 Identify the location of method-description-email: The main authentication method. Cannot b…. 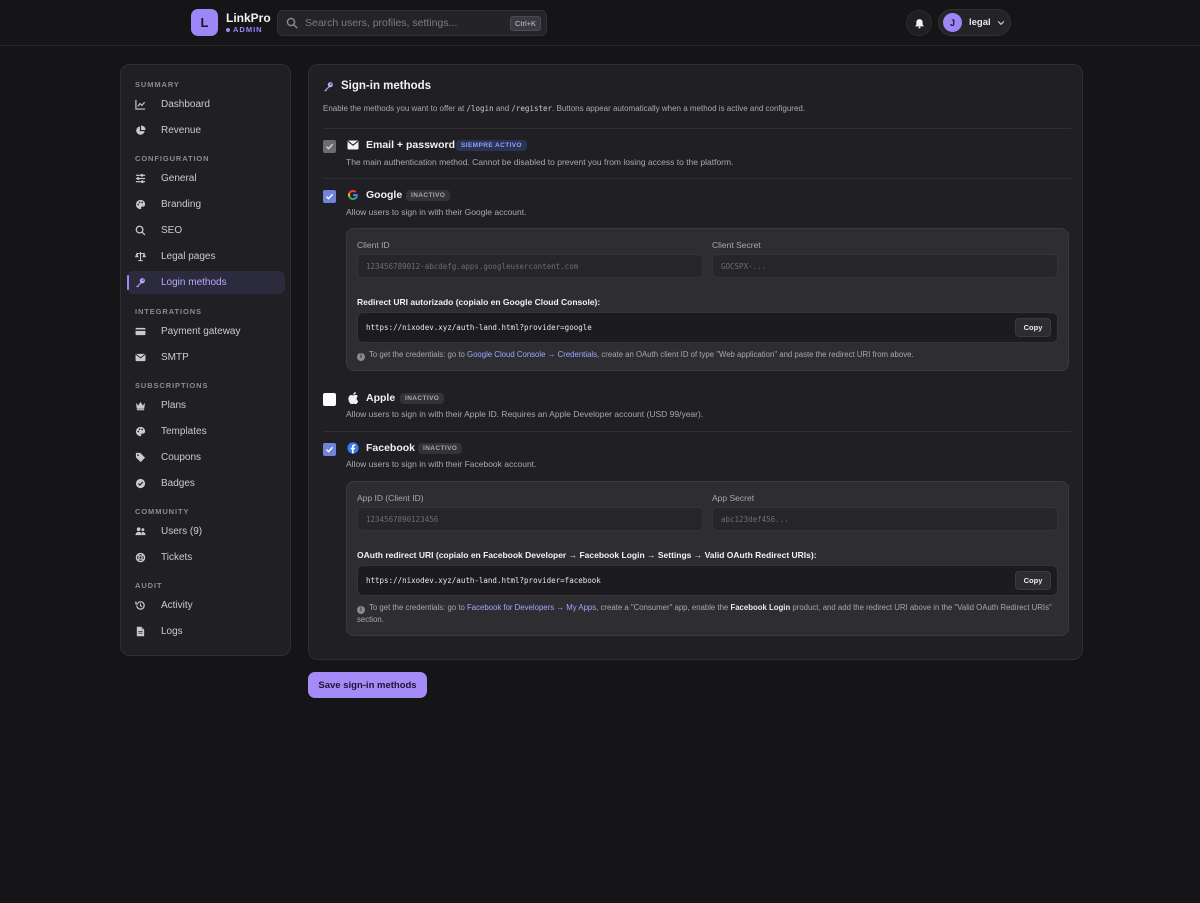
(540, 162).